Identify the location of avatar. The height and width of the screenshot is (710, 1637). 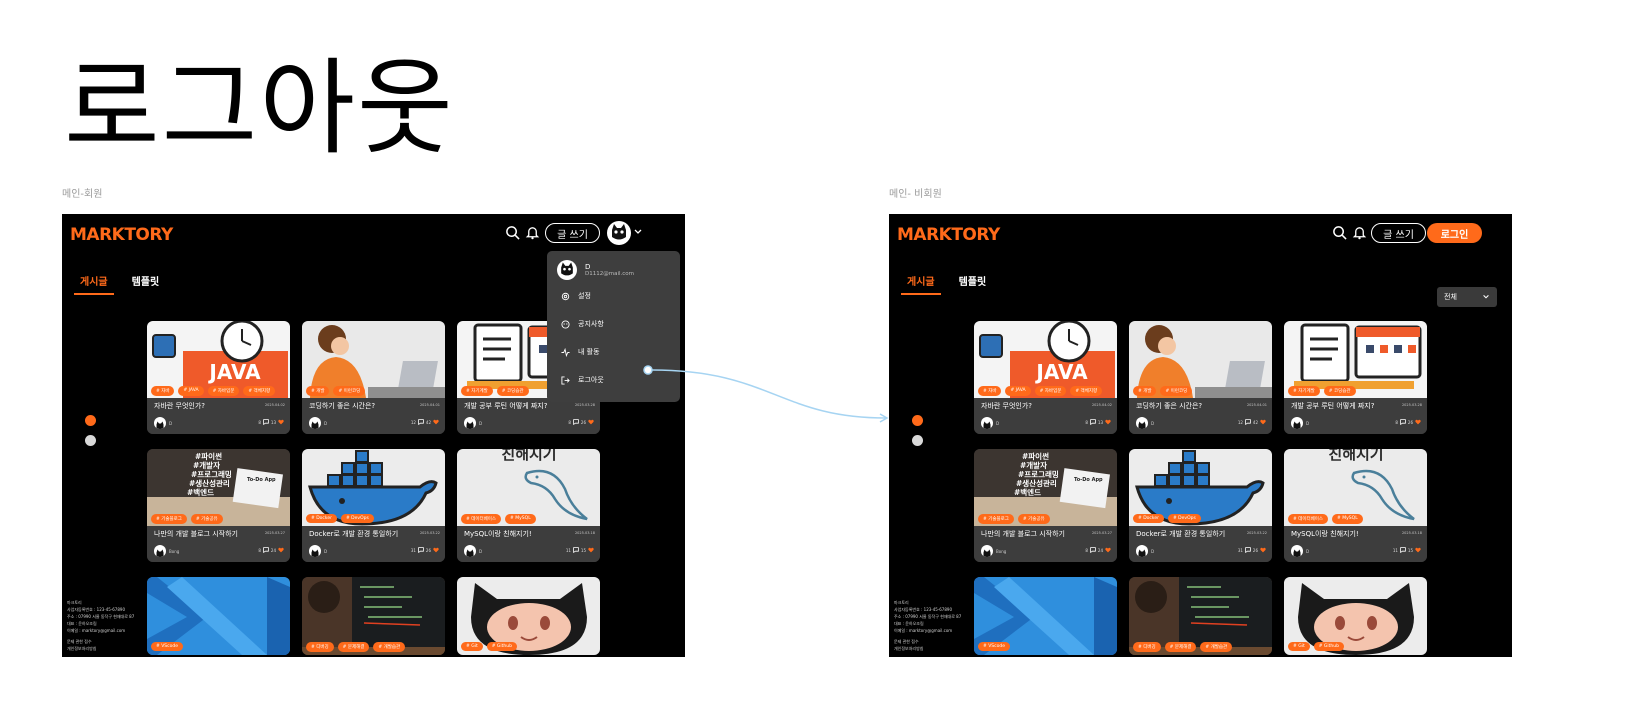
(619, 233).